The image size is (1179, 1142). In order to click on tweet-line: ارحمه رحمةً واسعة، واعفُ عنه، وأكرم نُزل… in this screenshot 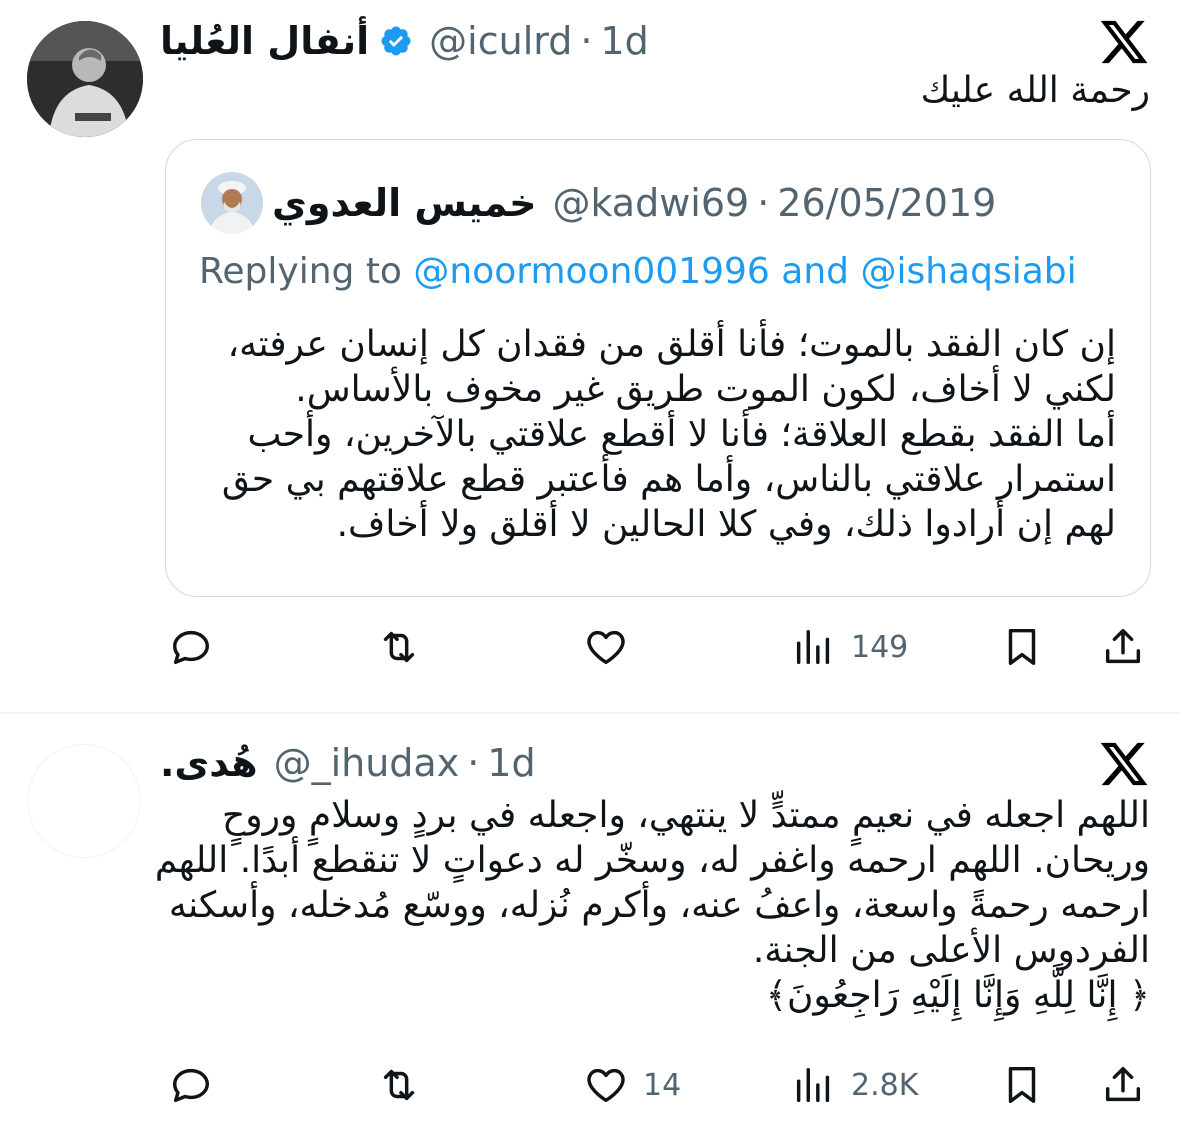, I will do `click(659, 905)`.